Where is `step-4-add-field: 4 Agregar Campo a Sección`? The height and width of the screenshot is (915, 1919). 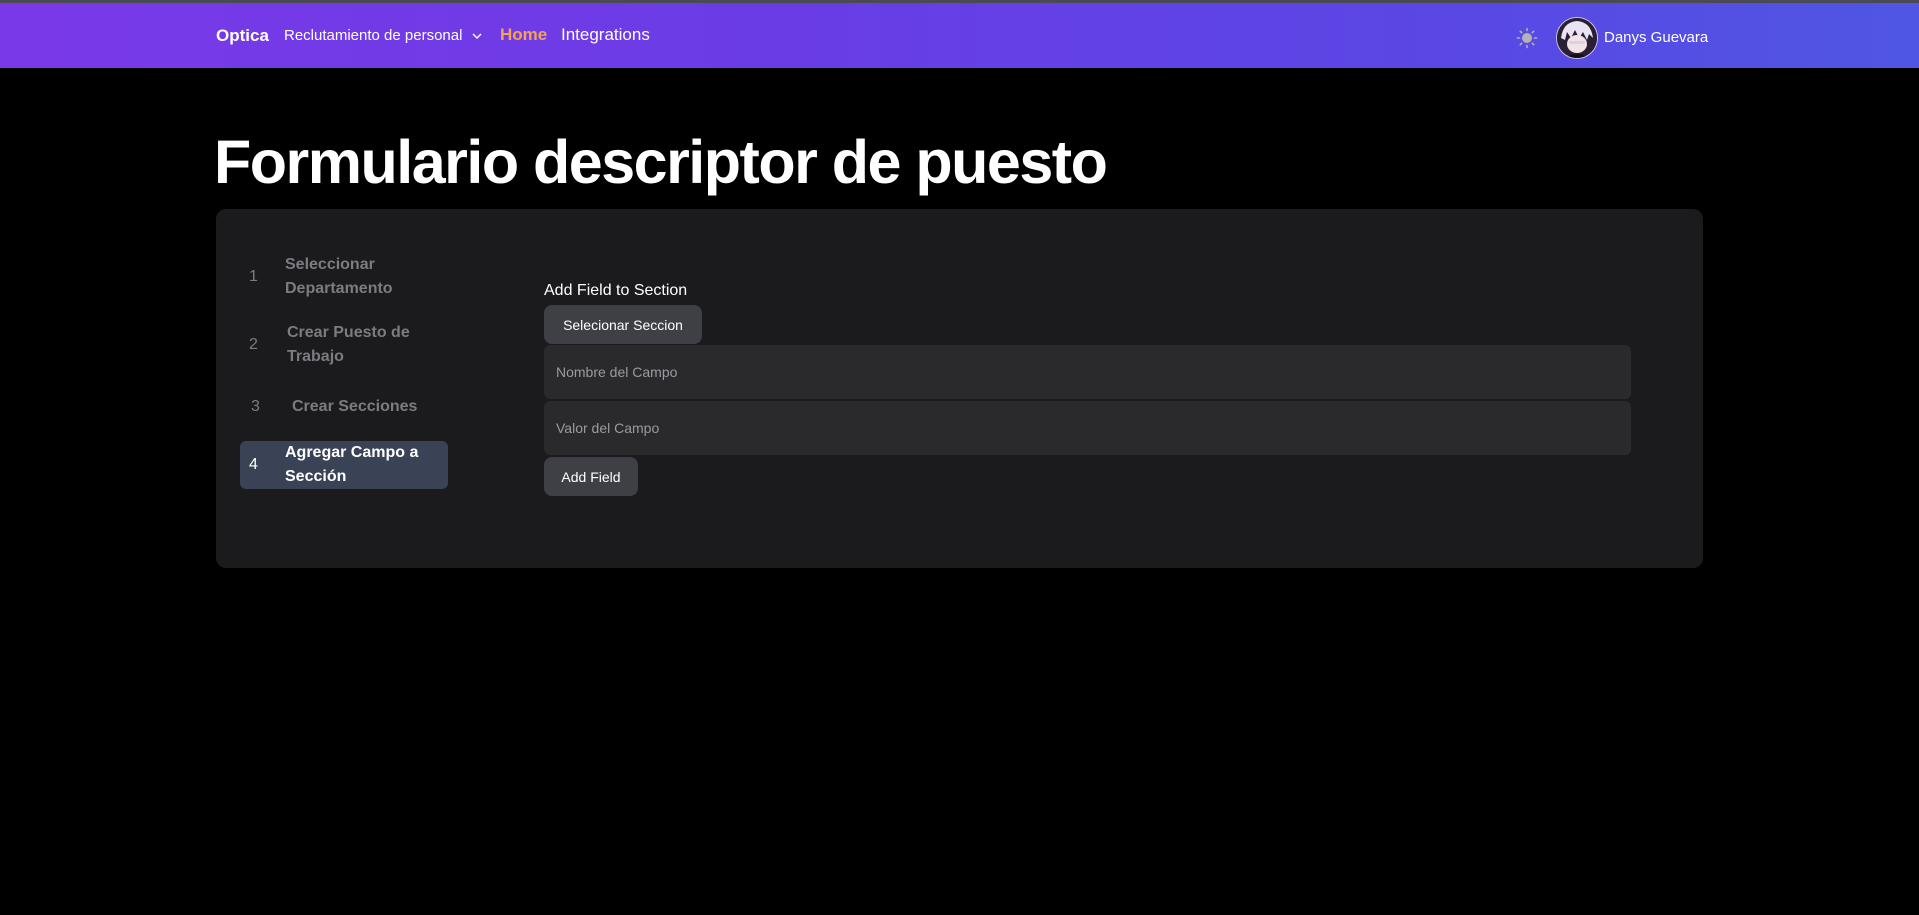
step-4-add-field: 4 Agregar Campo a Sección is located at coordinates (344, 465).